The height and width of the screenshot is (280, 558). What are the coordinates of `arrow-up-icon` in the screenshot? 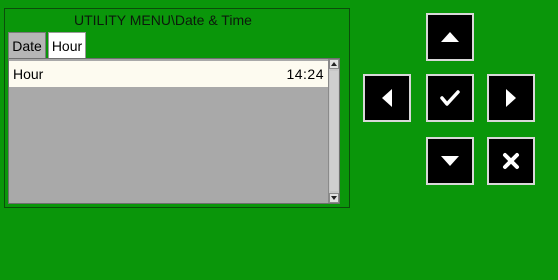 It's located at (450, 37).